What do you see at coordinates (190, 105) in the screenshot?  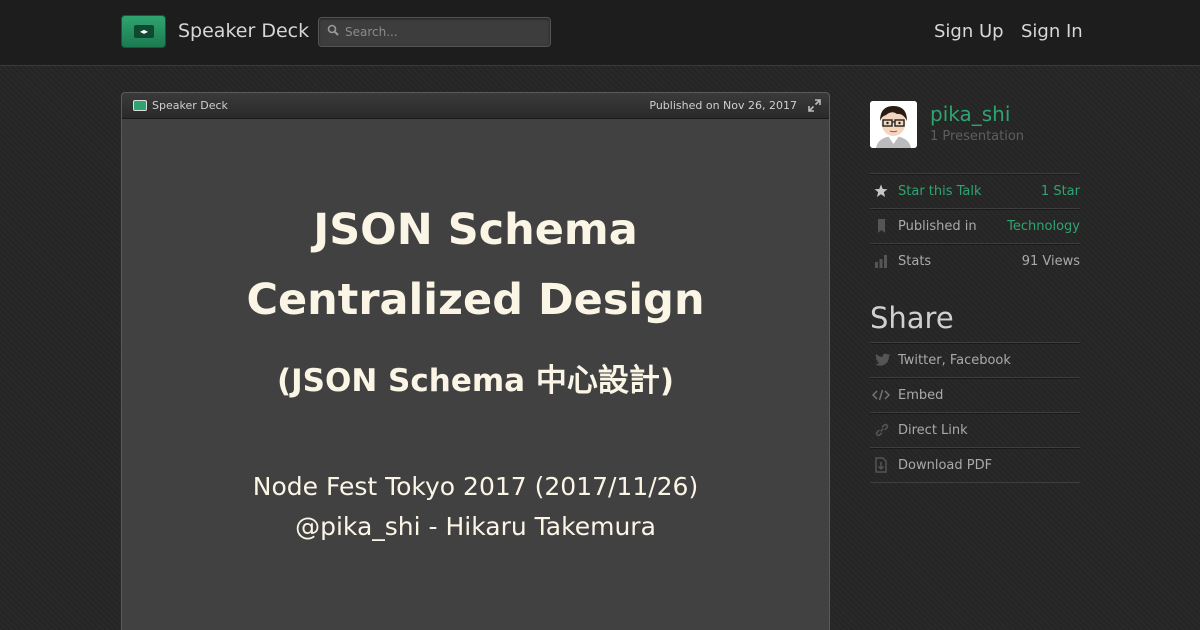 I see `player-brand: Speaker Deck` at bounding box center [190, 105].